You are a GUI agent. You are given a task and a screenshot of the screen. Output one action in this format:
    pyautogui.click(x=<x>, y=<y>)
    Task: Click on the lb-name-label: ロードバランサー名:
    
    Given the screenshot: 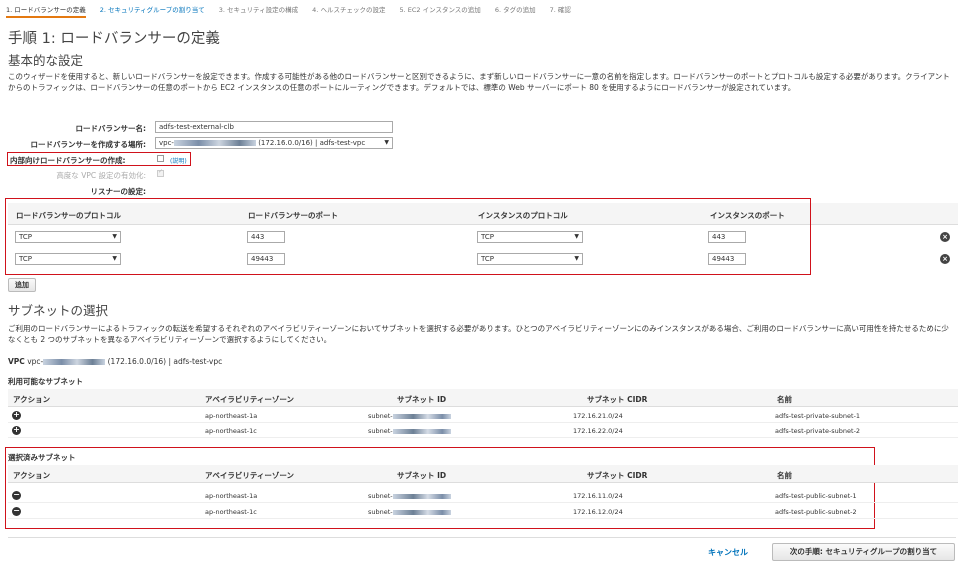 What is the action you would take?
    pyautogui.click(x=111, y=128)
    